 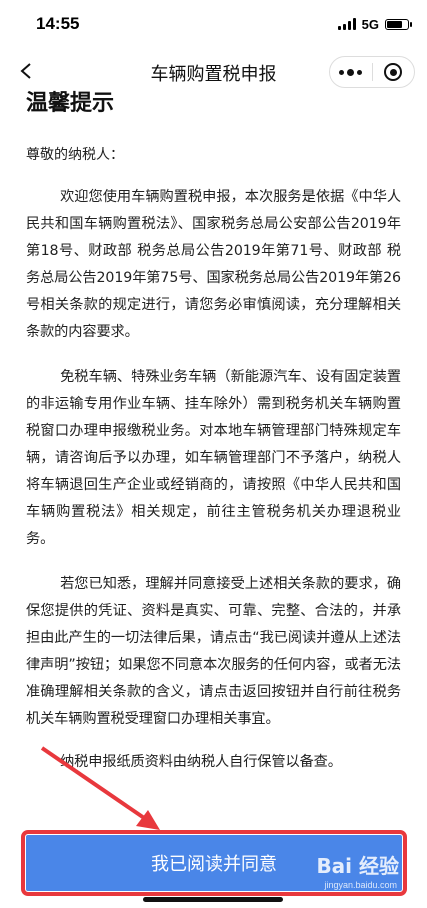 I want to click on mini-program-capsule, so click(x=372, y=72).